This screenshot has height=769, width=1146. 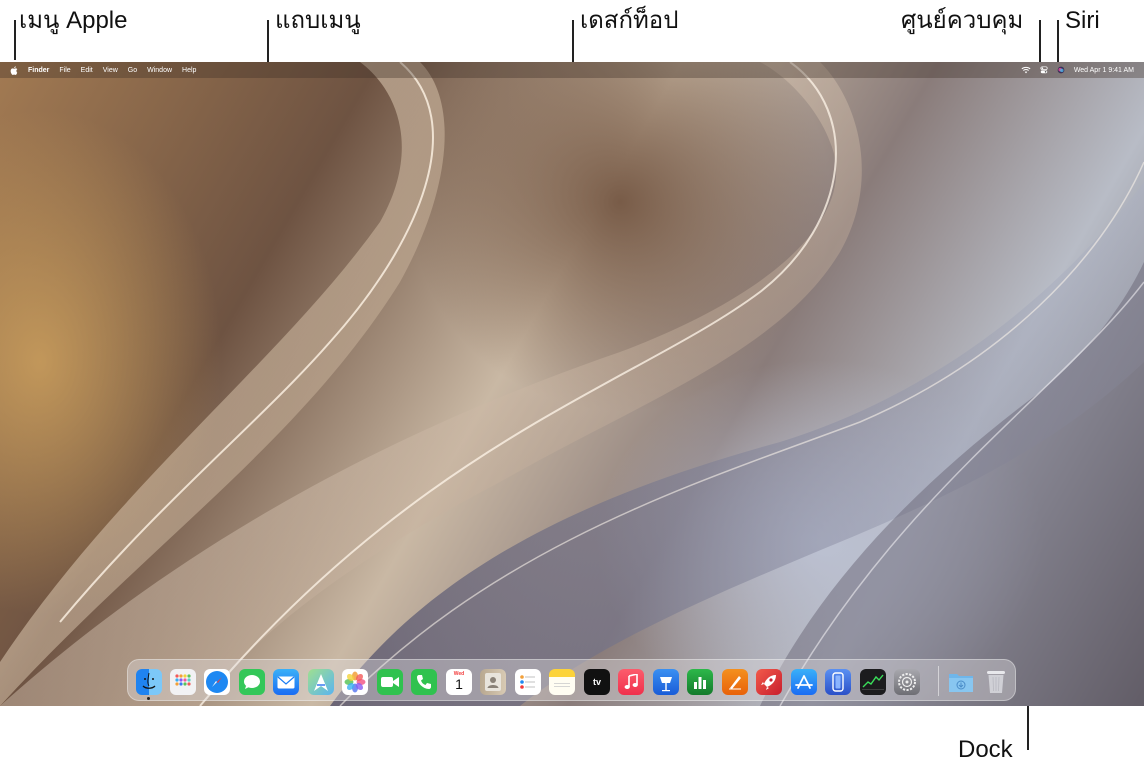 I want to click on apple-tv-icon: tv, so click(x=597, y=682).